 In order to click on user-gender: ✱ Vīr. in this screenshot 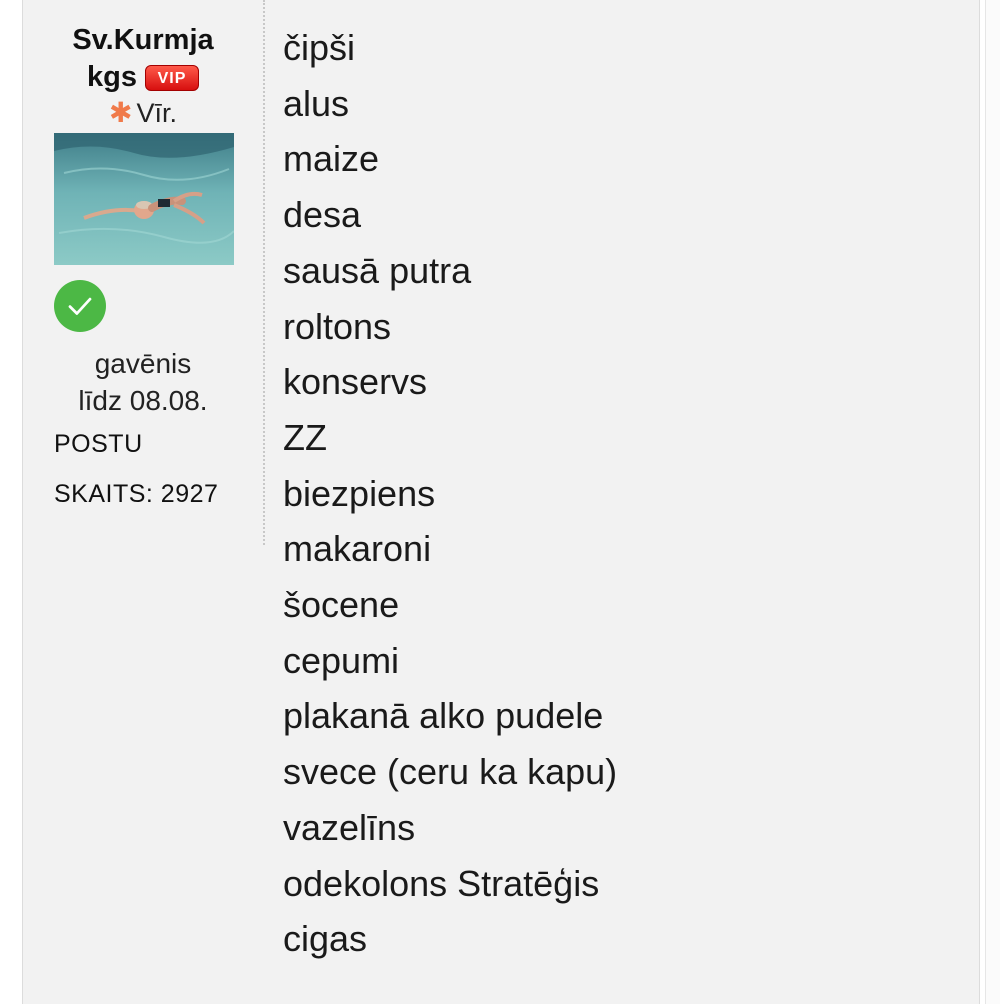, I will do `click(143, 113)`.